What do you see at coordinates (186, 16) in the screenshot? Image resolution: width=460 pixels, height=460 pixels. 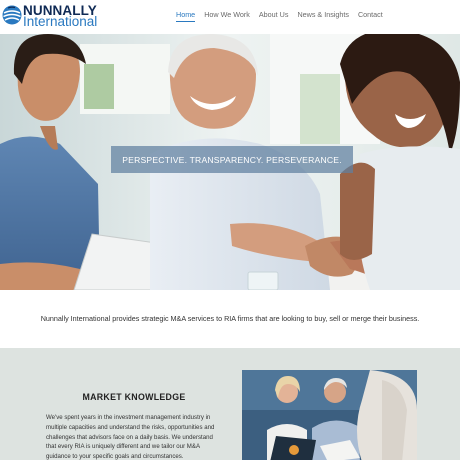 I see `nav-home: Home` at bounding box center [186, 16].